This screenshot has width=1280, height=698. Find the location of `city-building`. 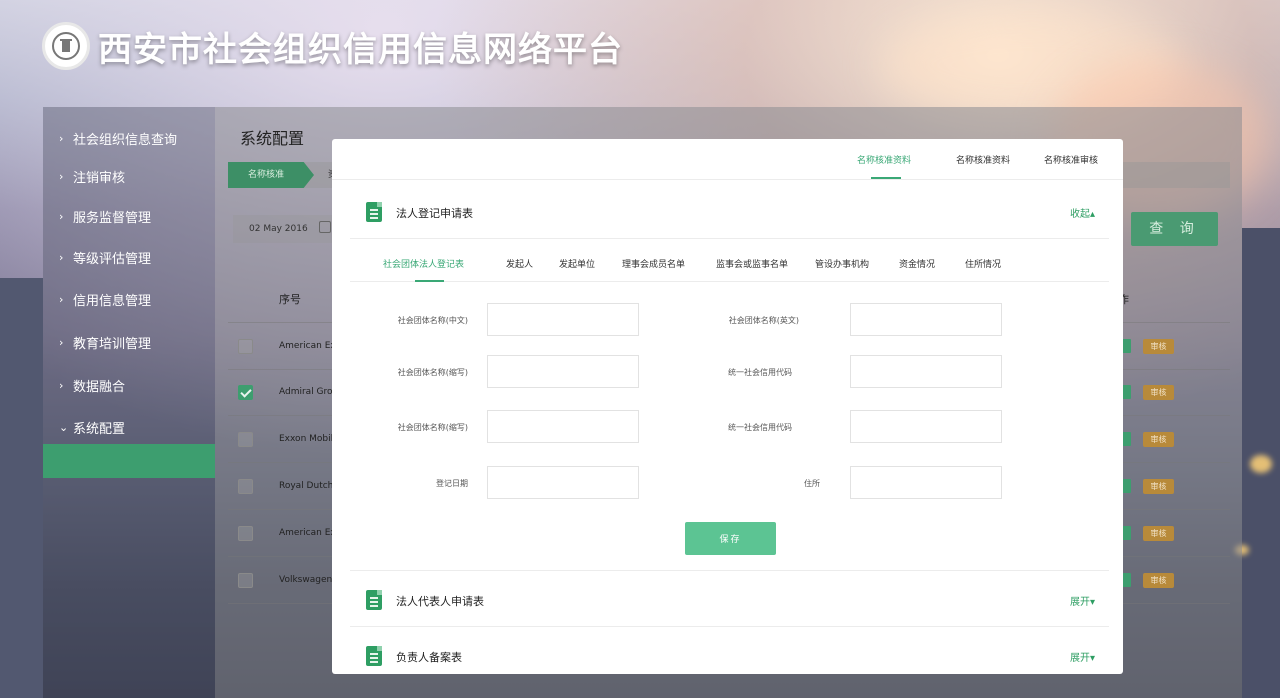

city-building is located at coordinates (21, 488).